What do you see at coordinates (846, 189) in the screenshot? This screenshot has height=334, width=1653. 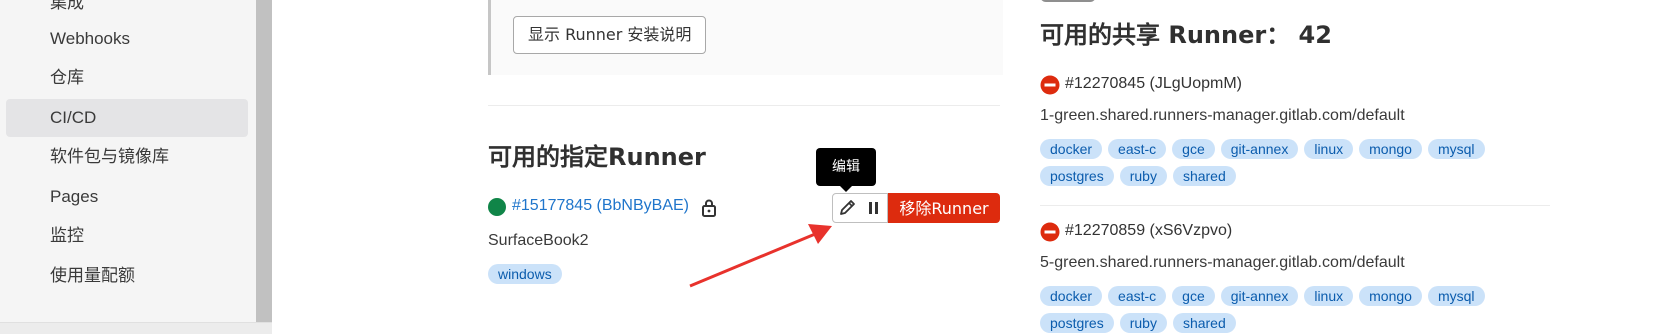 I see `tooltip-arrow` at bounding box center [846, 189].